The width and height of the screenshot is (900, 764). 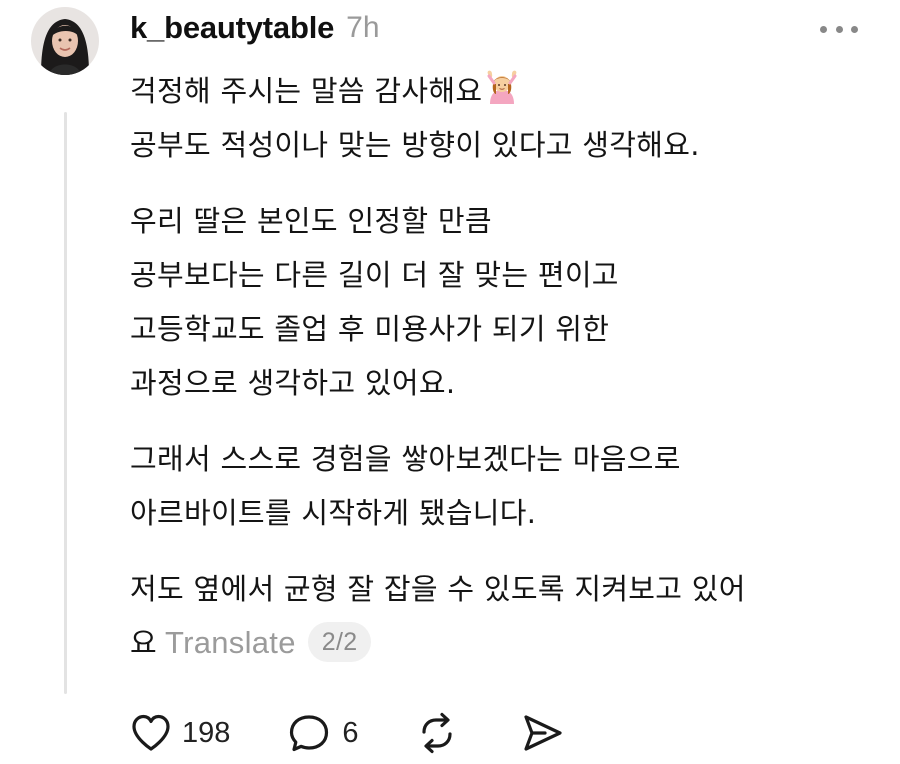 What do you see at coordinates (311, 221) in the screenshot?
I see `text-line: 우리 딸은 본인도 인정할 만큼` at bounding box center [311, 221].